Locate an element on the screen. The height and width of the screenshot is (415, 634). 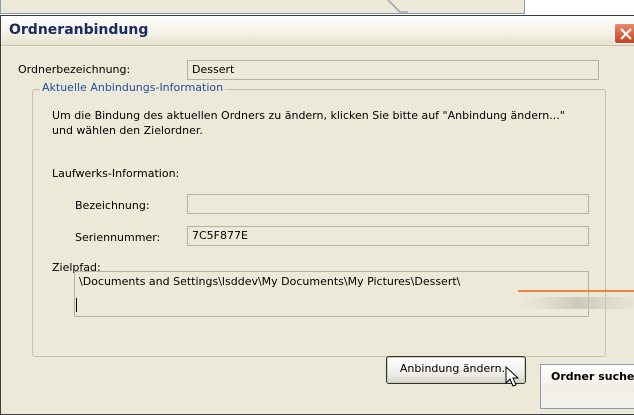
binding-info-legend: Aktuelle Anbindungs-Information is located at coordinates (133, 87).